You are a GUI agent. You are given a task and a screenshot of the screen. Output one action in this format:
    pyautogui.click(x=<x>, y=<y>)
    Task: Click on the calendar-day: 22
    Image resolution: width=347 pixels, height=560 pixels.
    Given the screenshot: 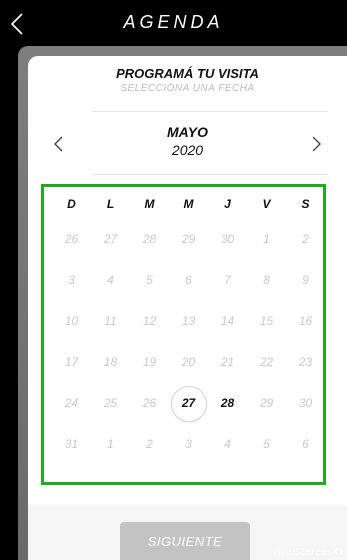 What is the action you would take?
    pyautogui.click(x=266, y=361)
    